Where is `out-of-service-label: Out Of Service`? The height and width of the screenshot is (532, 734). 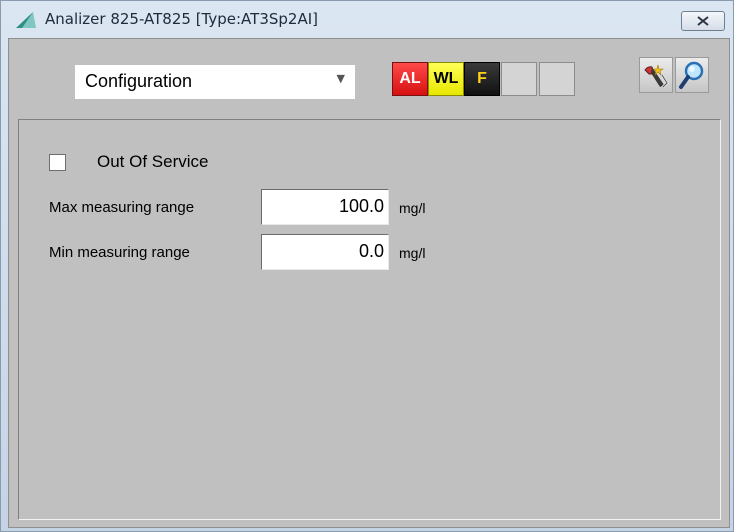
out-of-service-label: Out Of Service is located at coordinates (152, 162).